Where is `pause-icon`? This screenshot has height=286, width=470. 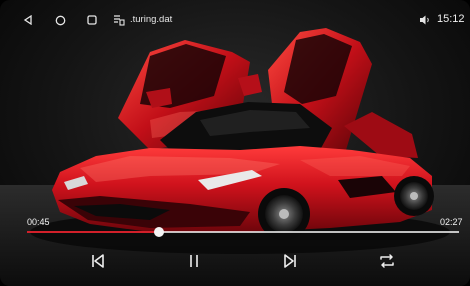 pause-icon is located at coordinates (194, 261).